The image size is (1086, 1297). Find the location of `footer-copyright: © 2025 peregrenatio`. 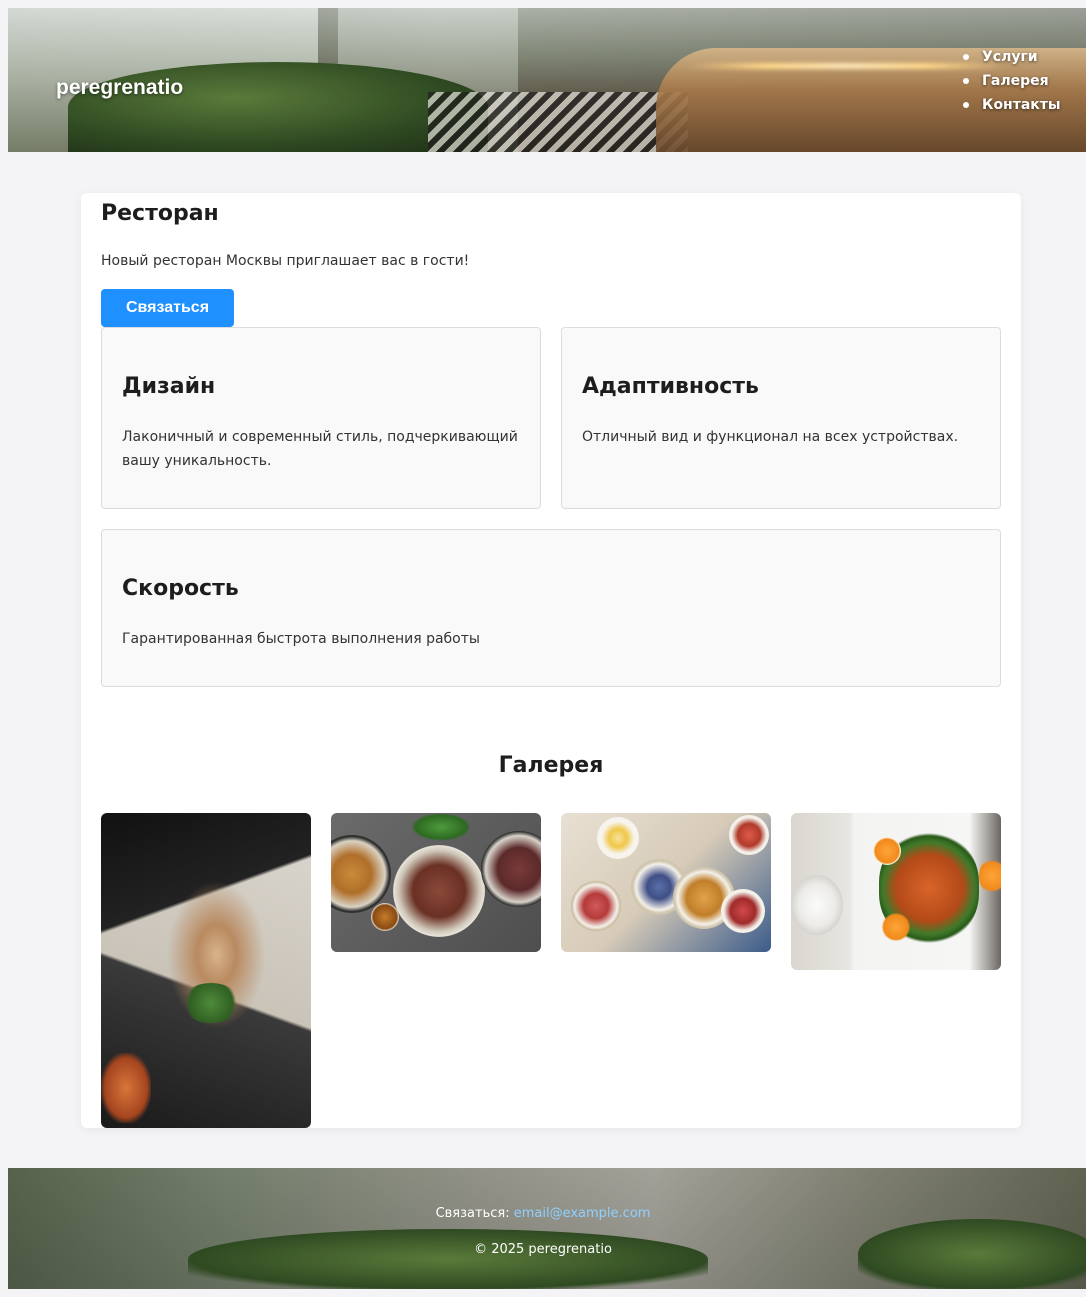

footer-copyright: © 2025 peregrenatio is located at coordinates (543, 1249).